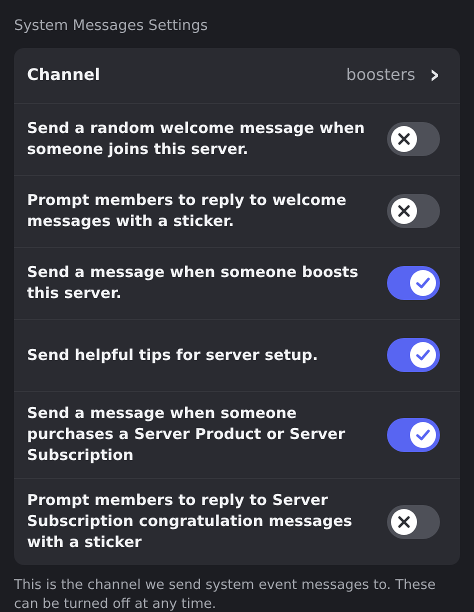  I want to click on channel-label: Channel, so click(63, 75).